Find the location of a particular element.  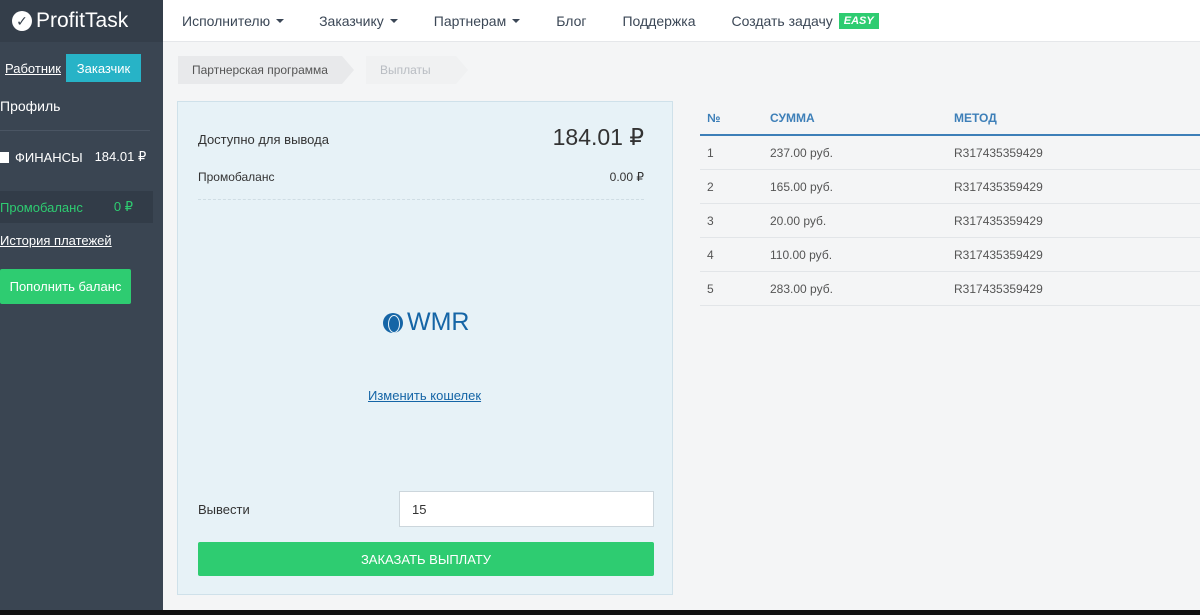

nav-create-task: Создать задачу EASY is located at coordinates (805, 20).